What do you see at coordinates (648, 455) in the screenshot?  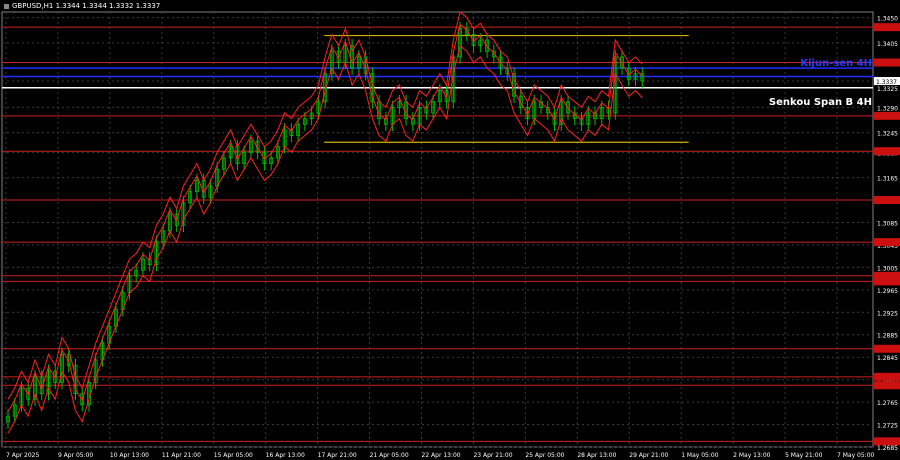 I see `x-tick-label: 29 Apr 21:00` at bounding box center [648, 455].